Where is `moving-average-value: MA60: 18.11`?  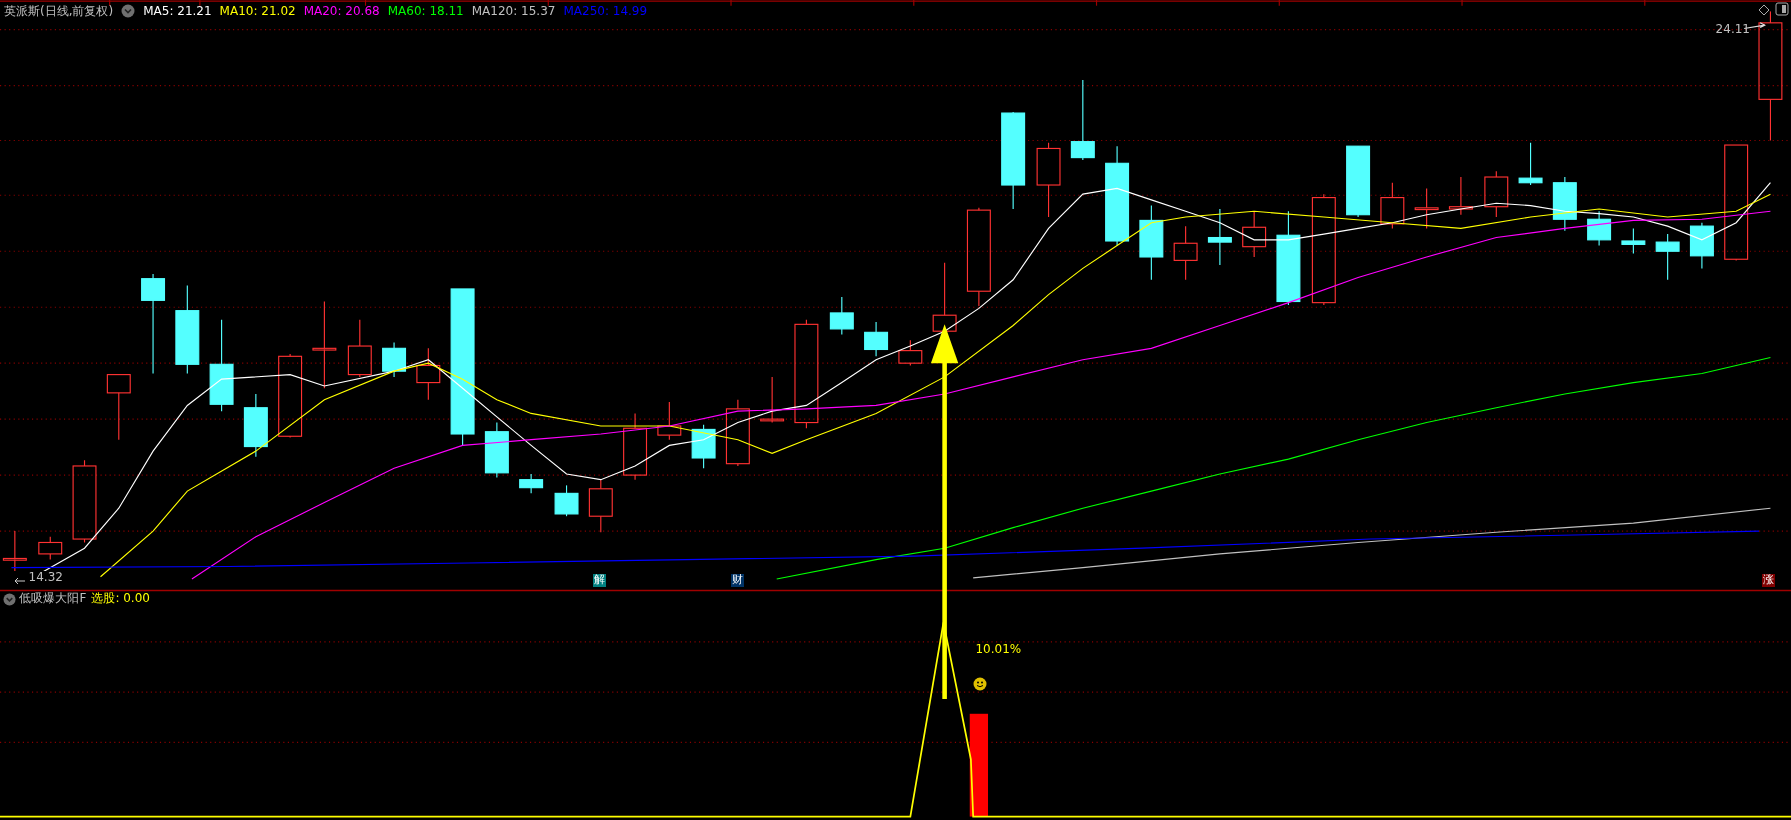 moving-average-value: MA60: 18.11 is located at coordinates (425, 11).